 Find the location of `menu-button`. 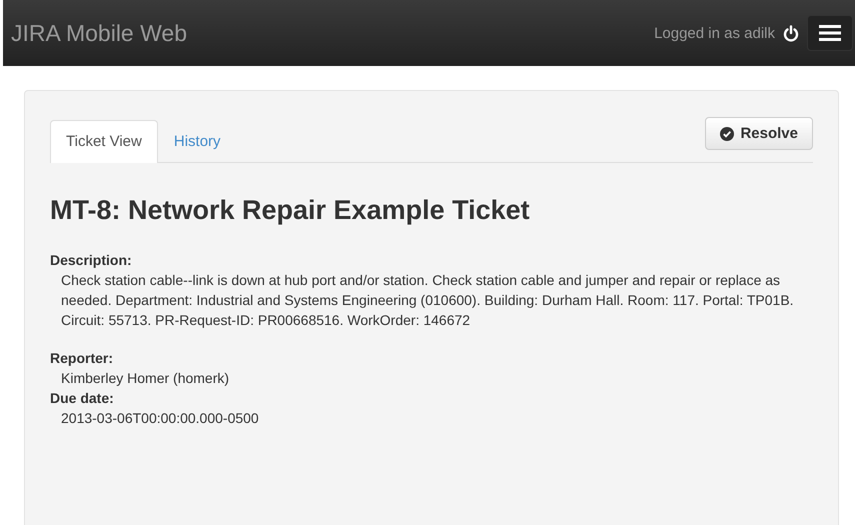

menu-button is located at coordinates (830, 33).